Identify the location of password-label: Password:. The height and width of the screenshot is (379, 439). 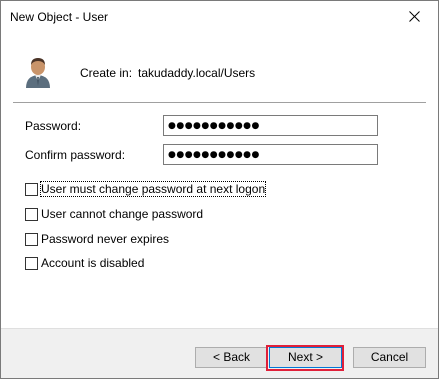
(53, 126).